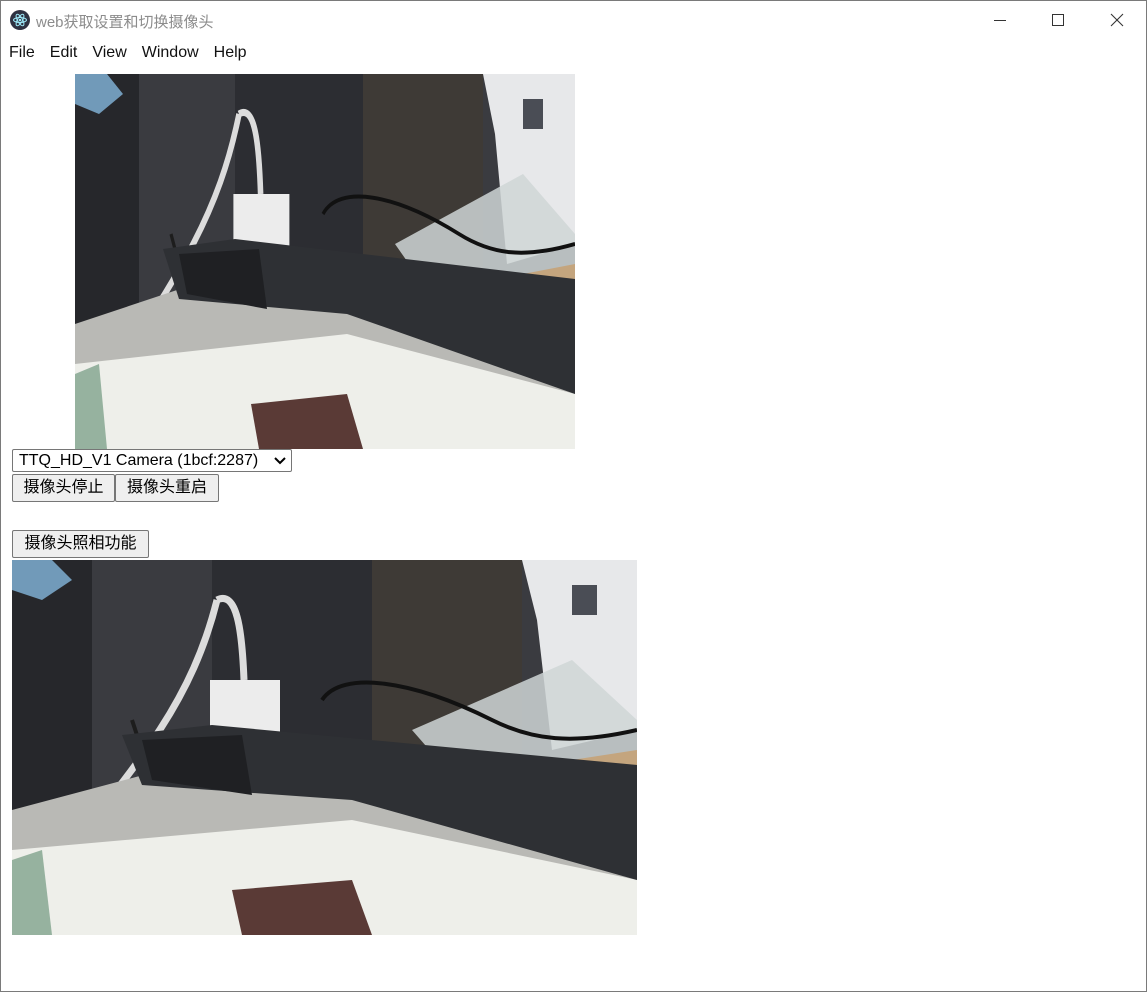 This screenshot has width=1147, height=992. What do you see at coordinates (64, 53) in the screenshot?
I see `menu-edit: Edit` at bounding box center [64, 53].